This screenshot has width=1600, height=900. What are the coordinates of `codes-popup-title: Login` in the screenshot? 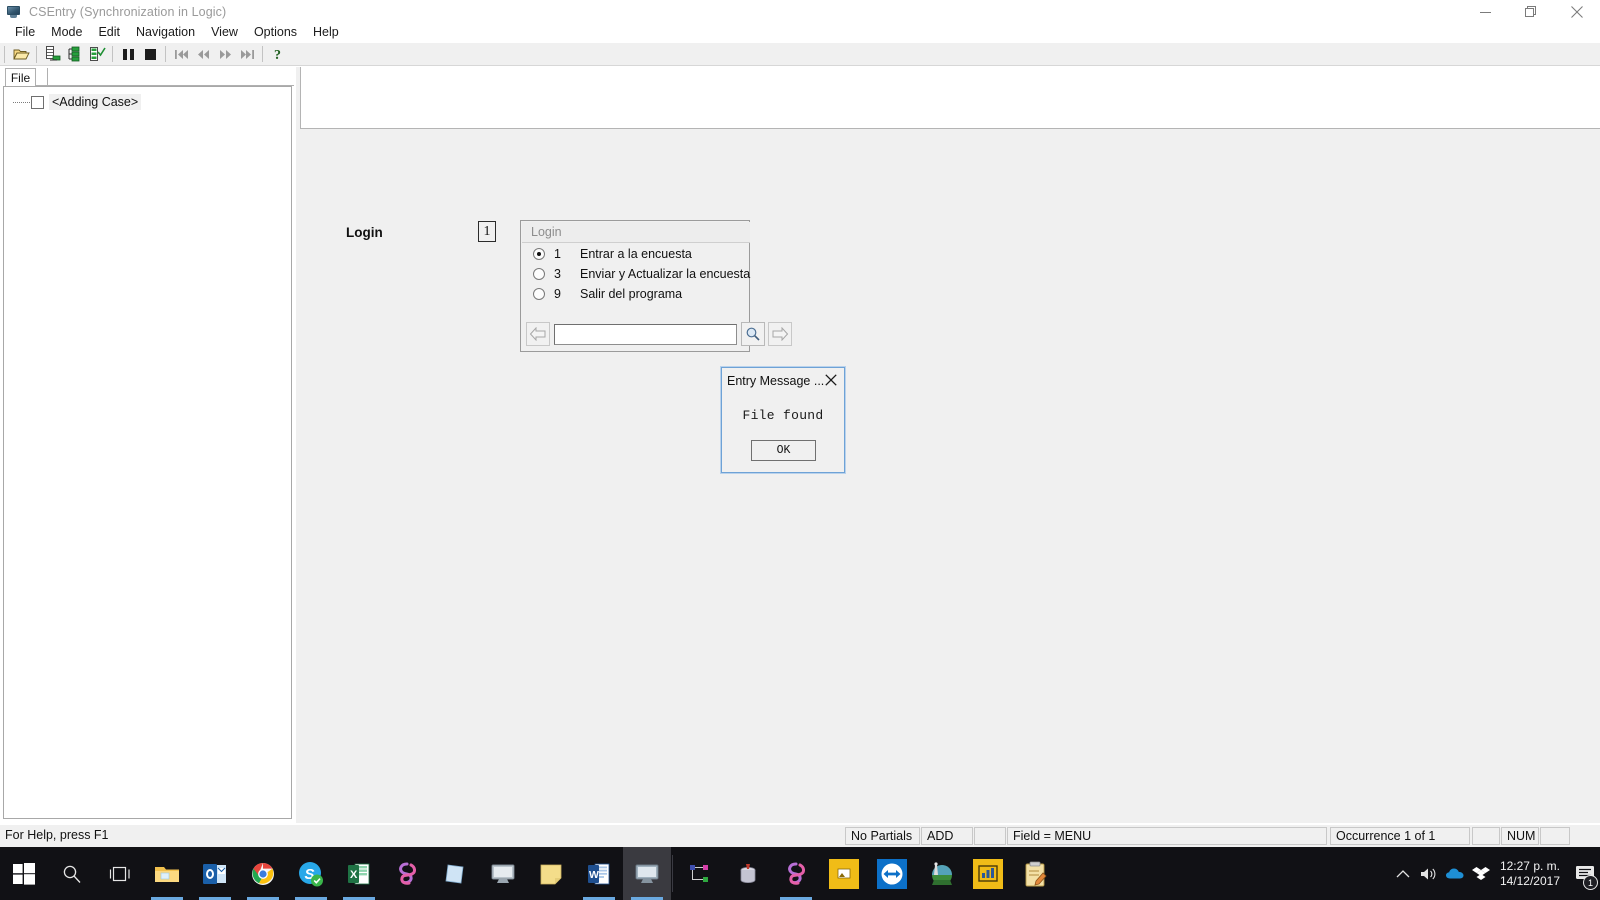 It's located at (636, 232).